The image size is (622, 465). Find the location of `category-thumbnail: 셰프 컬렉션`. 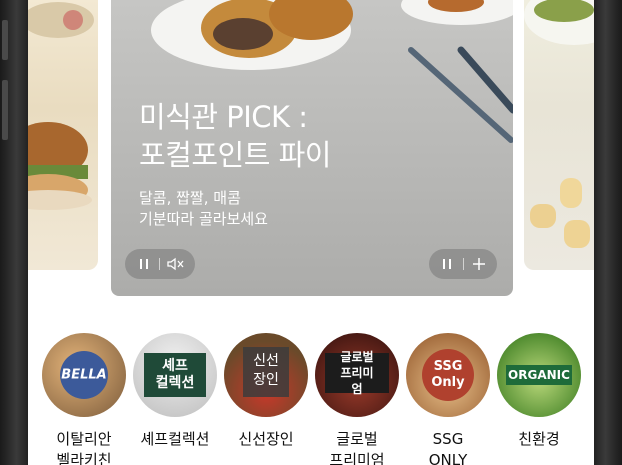

category-thumbnail: 셰프 컬렉션 is located at coordinates (175, 375).